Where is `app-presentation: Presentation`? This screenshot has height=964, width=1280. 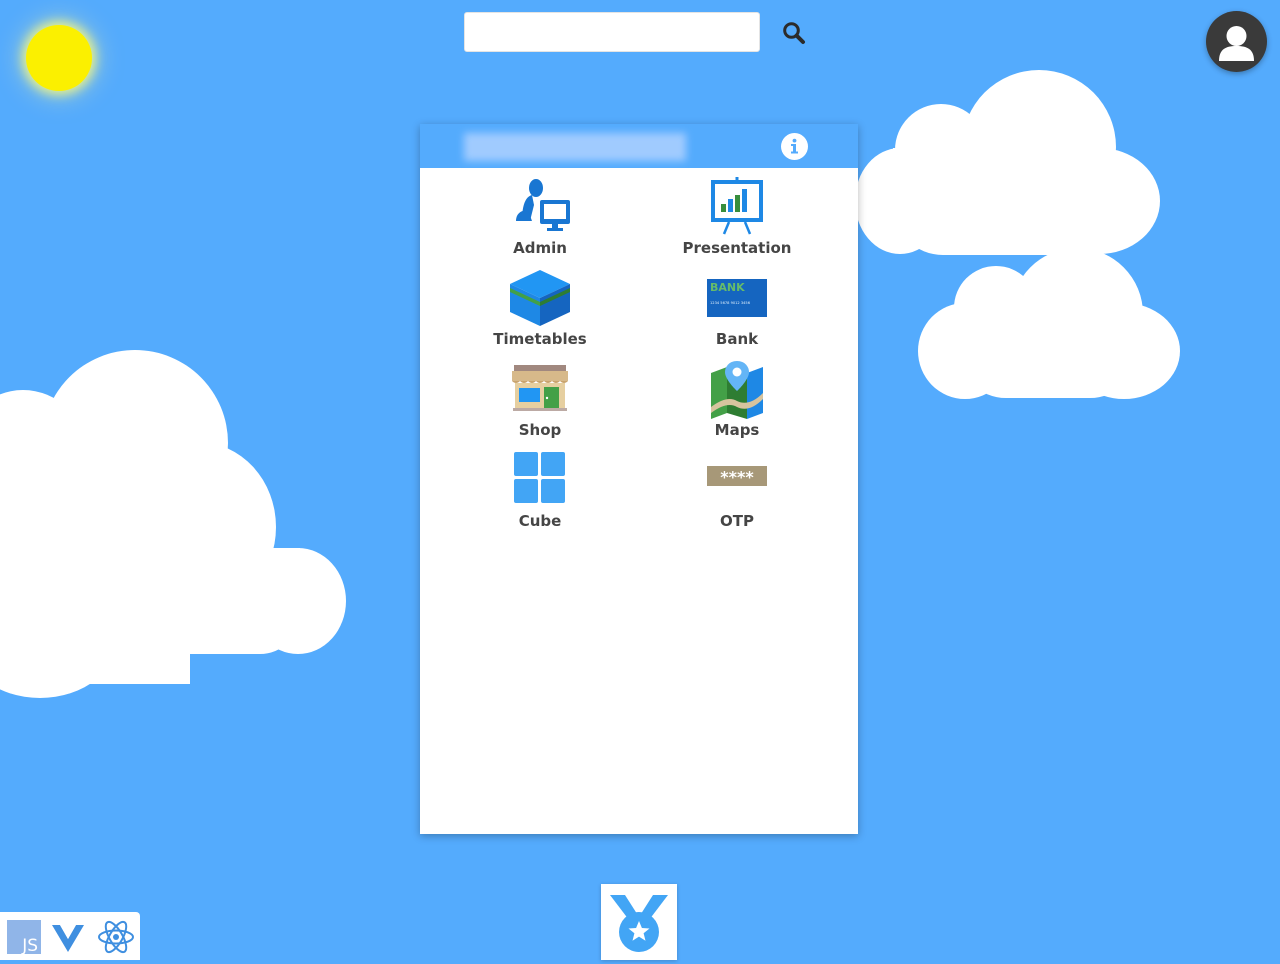
app-presentation: Presentation is located at coordinates (737, 220).